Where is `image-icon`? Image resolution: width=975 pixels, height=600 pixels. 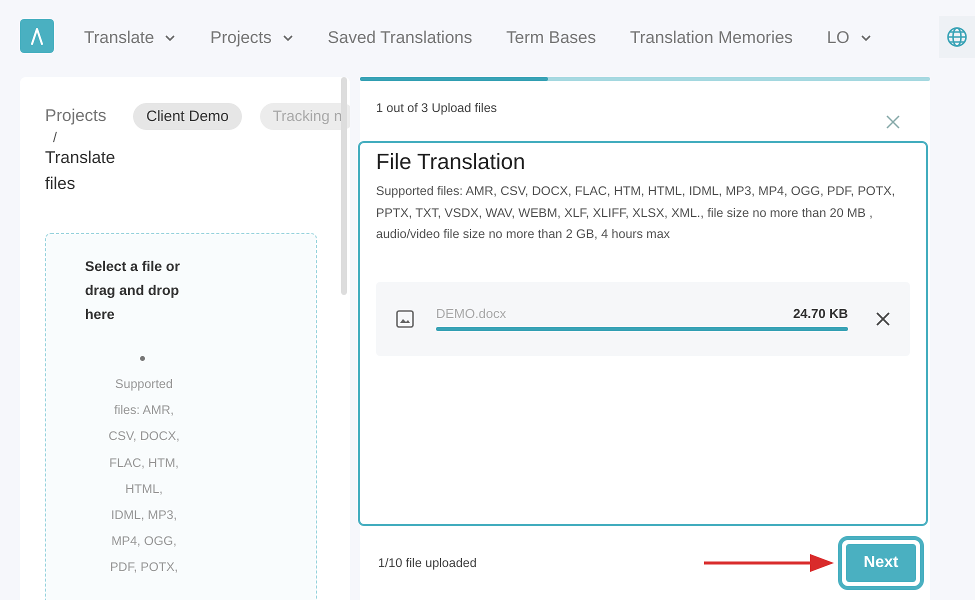
image-icon is located at coordinates (405, 319).